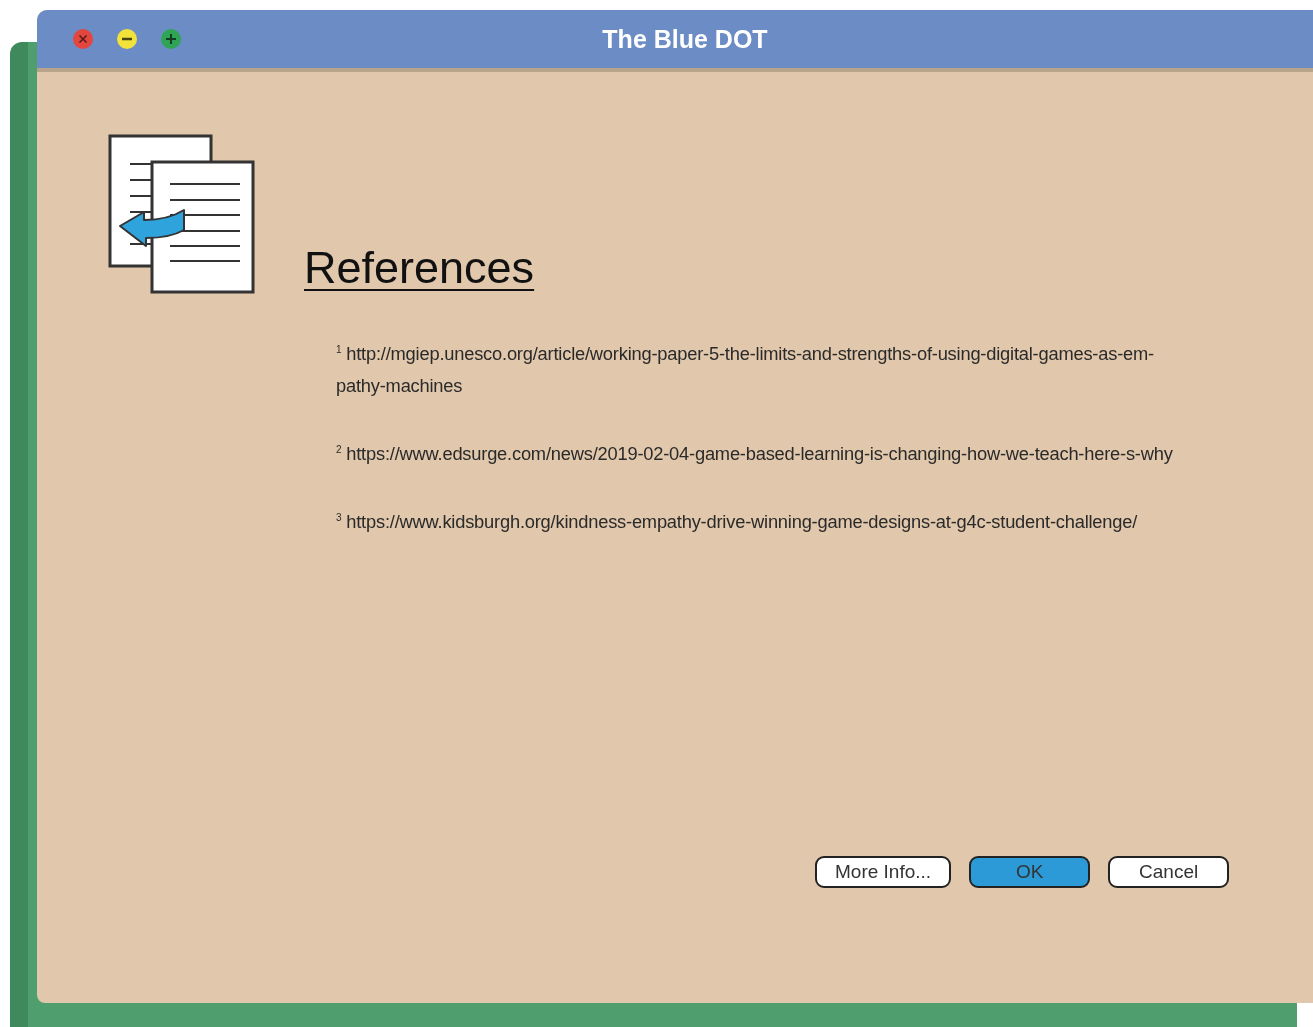  What do you see at coordinates (83, 39) in the screenshot?
I see `close-icon` at bounding box center [83, 39].